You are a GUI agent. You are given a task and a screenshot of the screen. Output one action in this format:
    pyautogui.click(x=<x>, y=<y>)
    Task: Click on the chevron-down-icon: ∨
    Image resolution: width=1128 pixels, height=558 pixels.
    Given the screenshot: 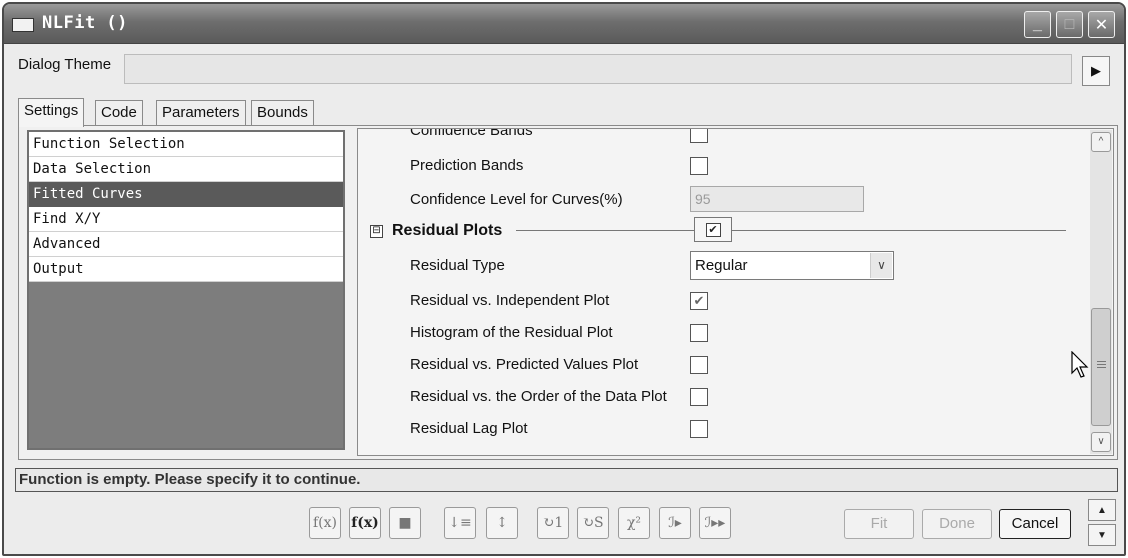 What is the action you would take?
    pyautogui.click(x=881, y=265)
    